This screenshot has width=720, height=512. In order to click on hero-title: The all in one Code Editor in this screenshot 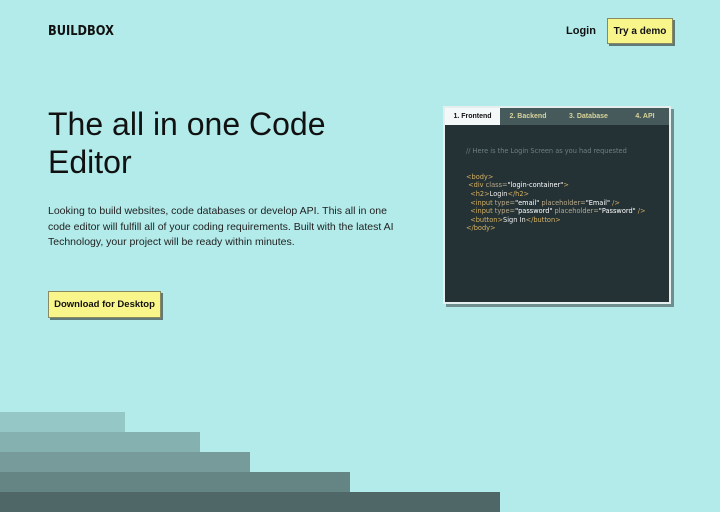, I will do `click(187, 143)`.